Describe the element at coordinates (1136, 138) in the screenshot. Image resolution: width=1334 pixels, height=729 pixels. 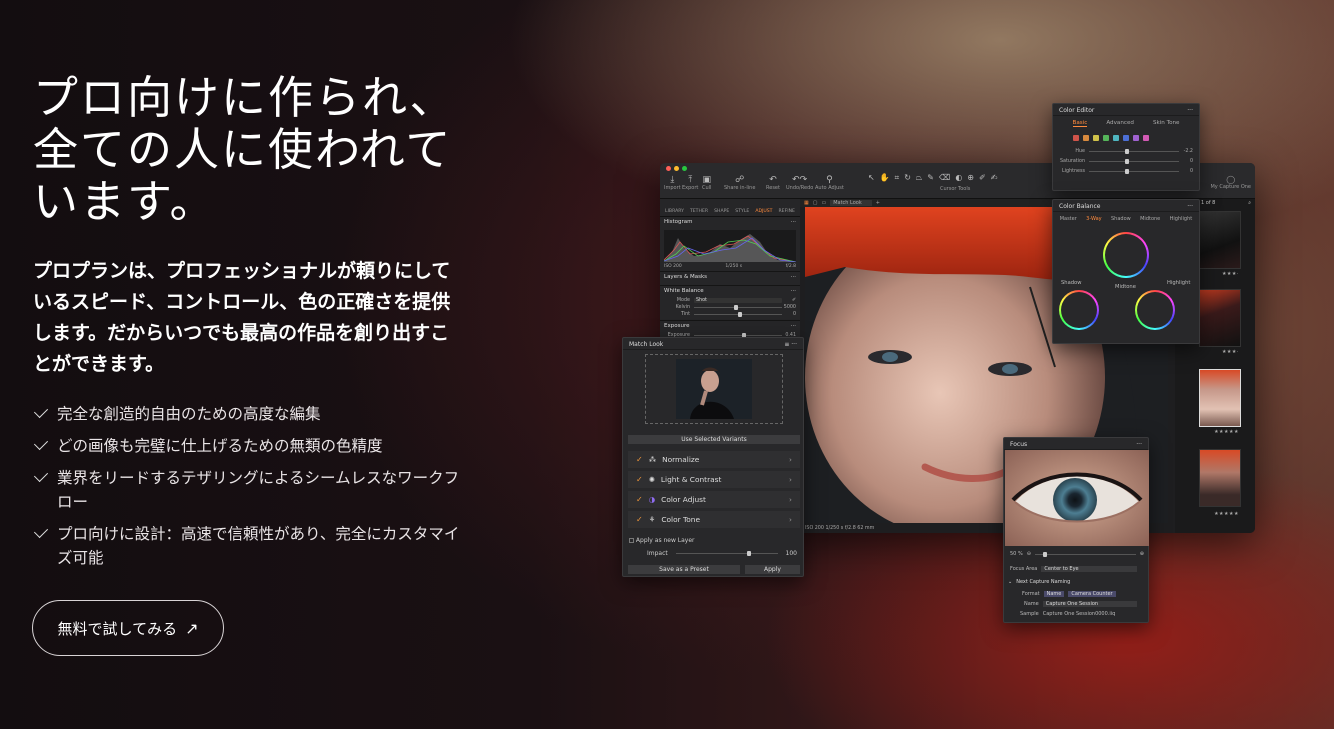
I see `swatch-purple` at that location.